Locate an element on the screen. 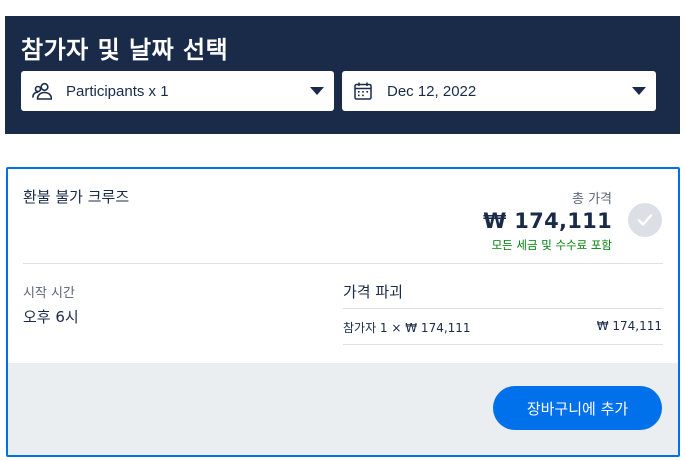 This screenshot has height=461, width=686. date-select: Dec 12, 2022 is located at coordinates (499, 91).